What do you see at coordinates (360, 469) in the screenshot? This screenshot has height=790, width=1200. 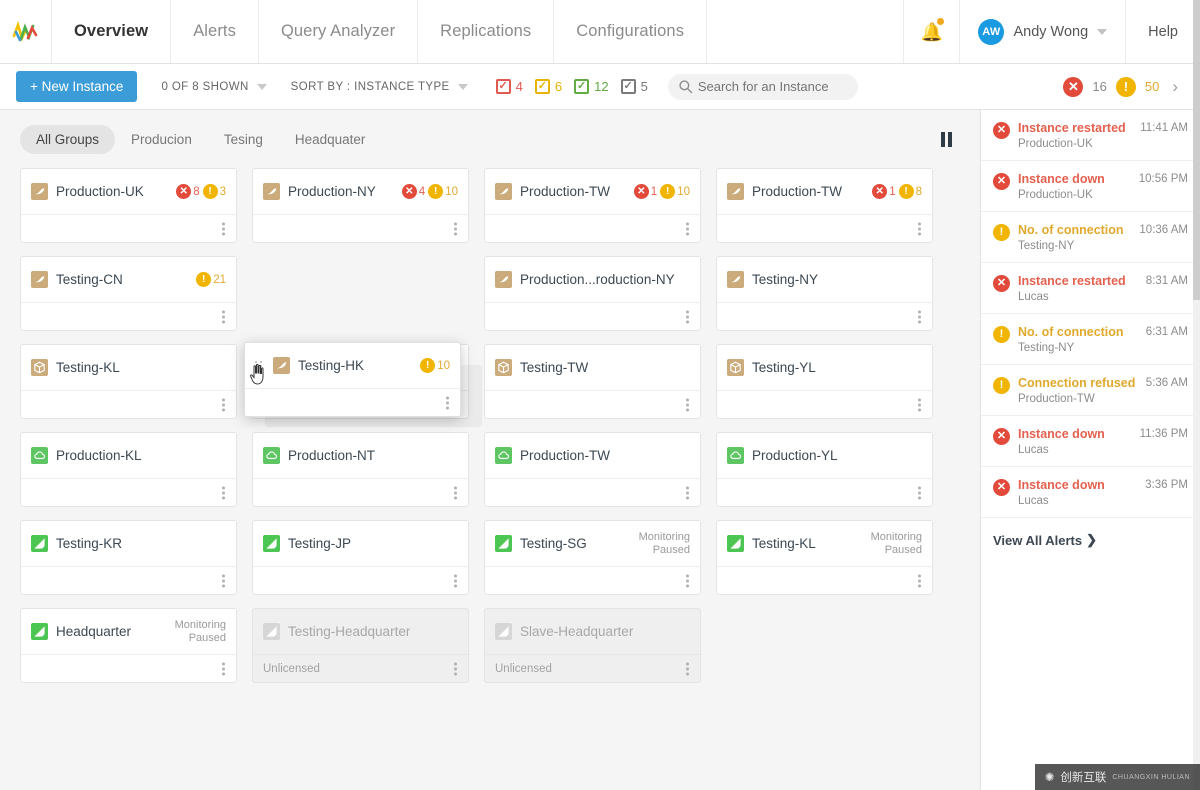 I see `instance-card: Production-NT` at bounding box center [360, 469].